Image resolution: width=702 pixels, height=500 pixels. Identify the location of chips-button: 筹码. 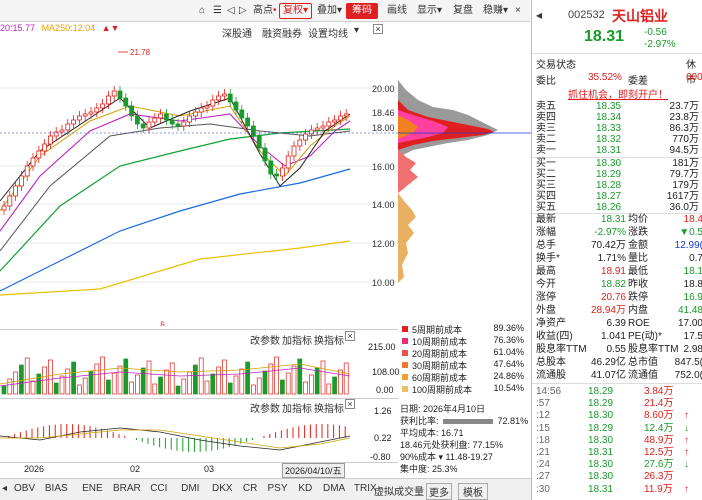
(362, 11).